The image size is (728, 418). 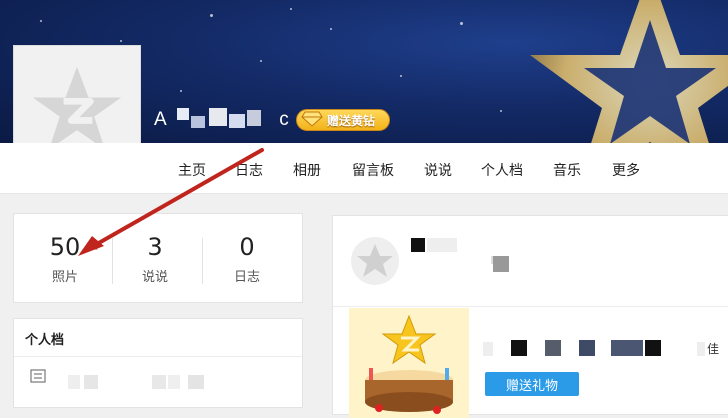 What do you see at coordinates (65, 247) in the screenshot?
I see `stat-photos-count: 50` at bounding box center [65, 247].